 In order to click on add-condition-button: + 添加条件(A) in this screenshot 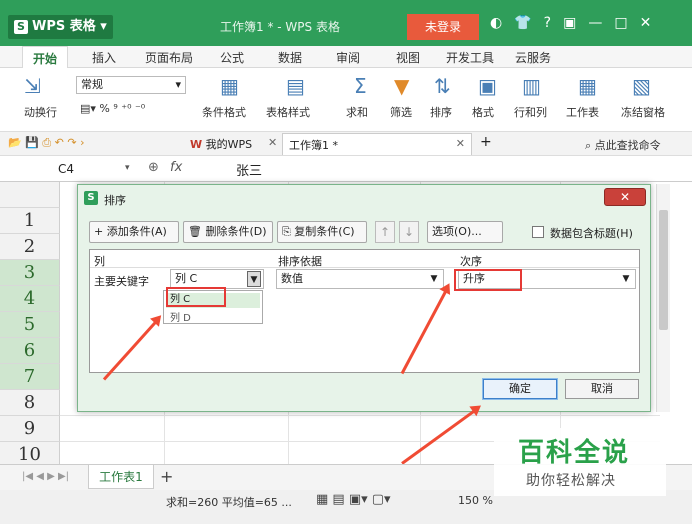, I will do `click(134, 232)`.